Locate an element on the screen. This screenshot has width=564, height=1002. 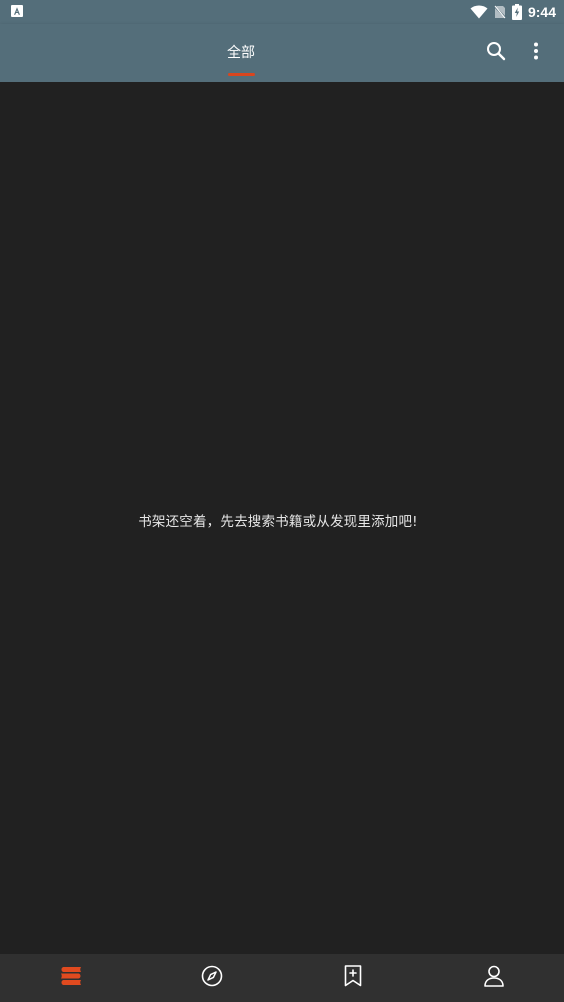
search-icon is located at coordinates (496, 53).